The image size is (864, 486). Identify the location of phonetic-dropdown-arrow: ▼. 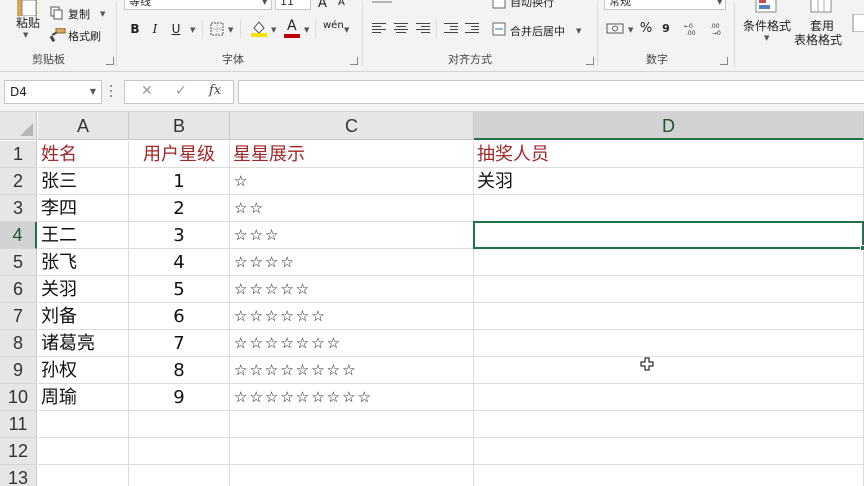
(346, 30).